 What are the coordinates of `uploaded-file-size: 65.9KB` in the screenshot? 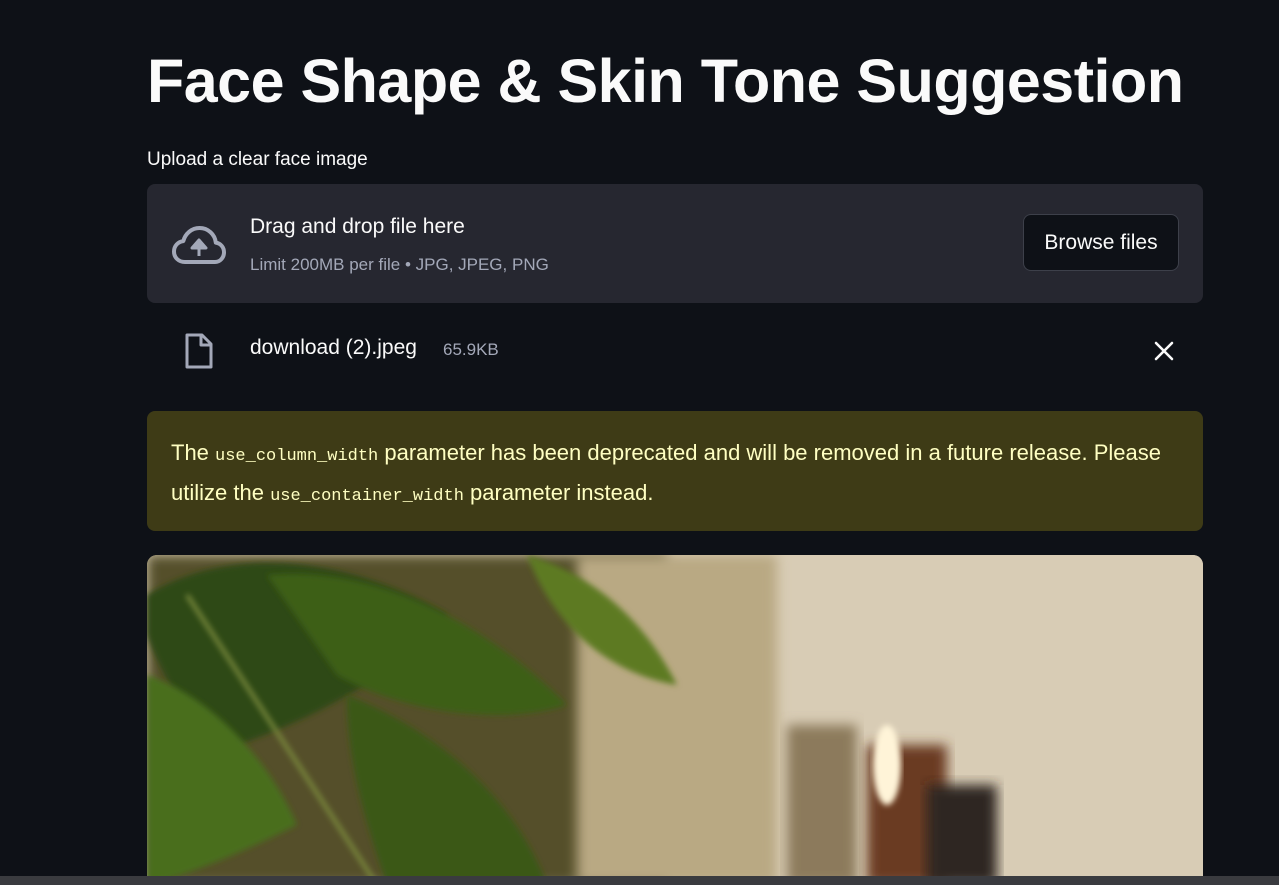 It's located at (471, 349).